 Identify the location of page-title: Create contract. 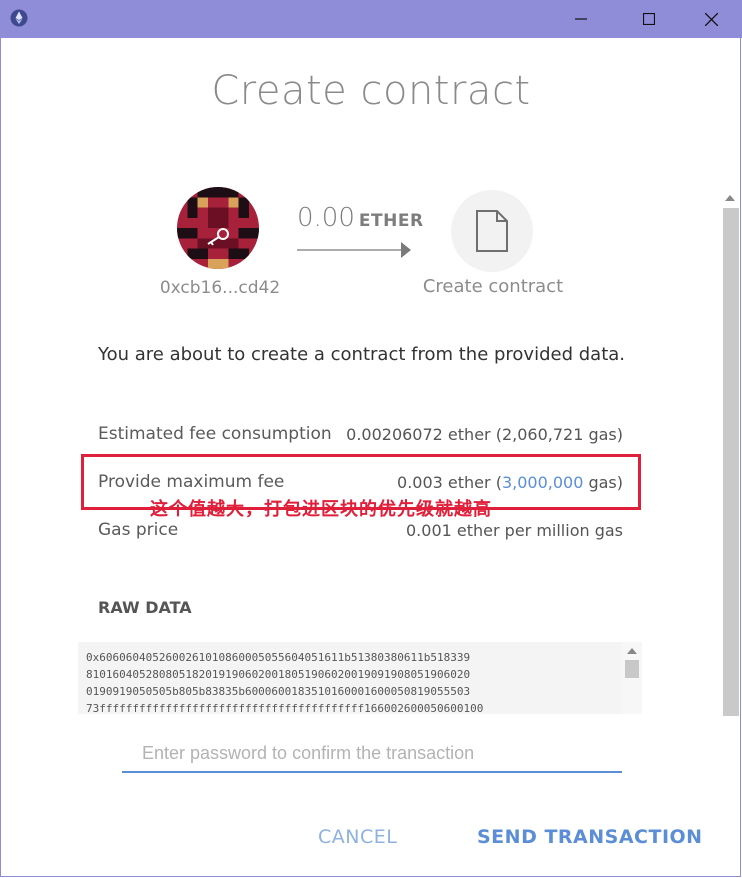
(371, 91).